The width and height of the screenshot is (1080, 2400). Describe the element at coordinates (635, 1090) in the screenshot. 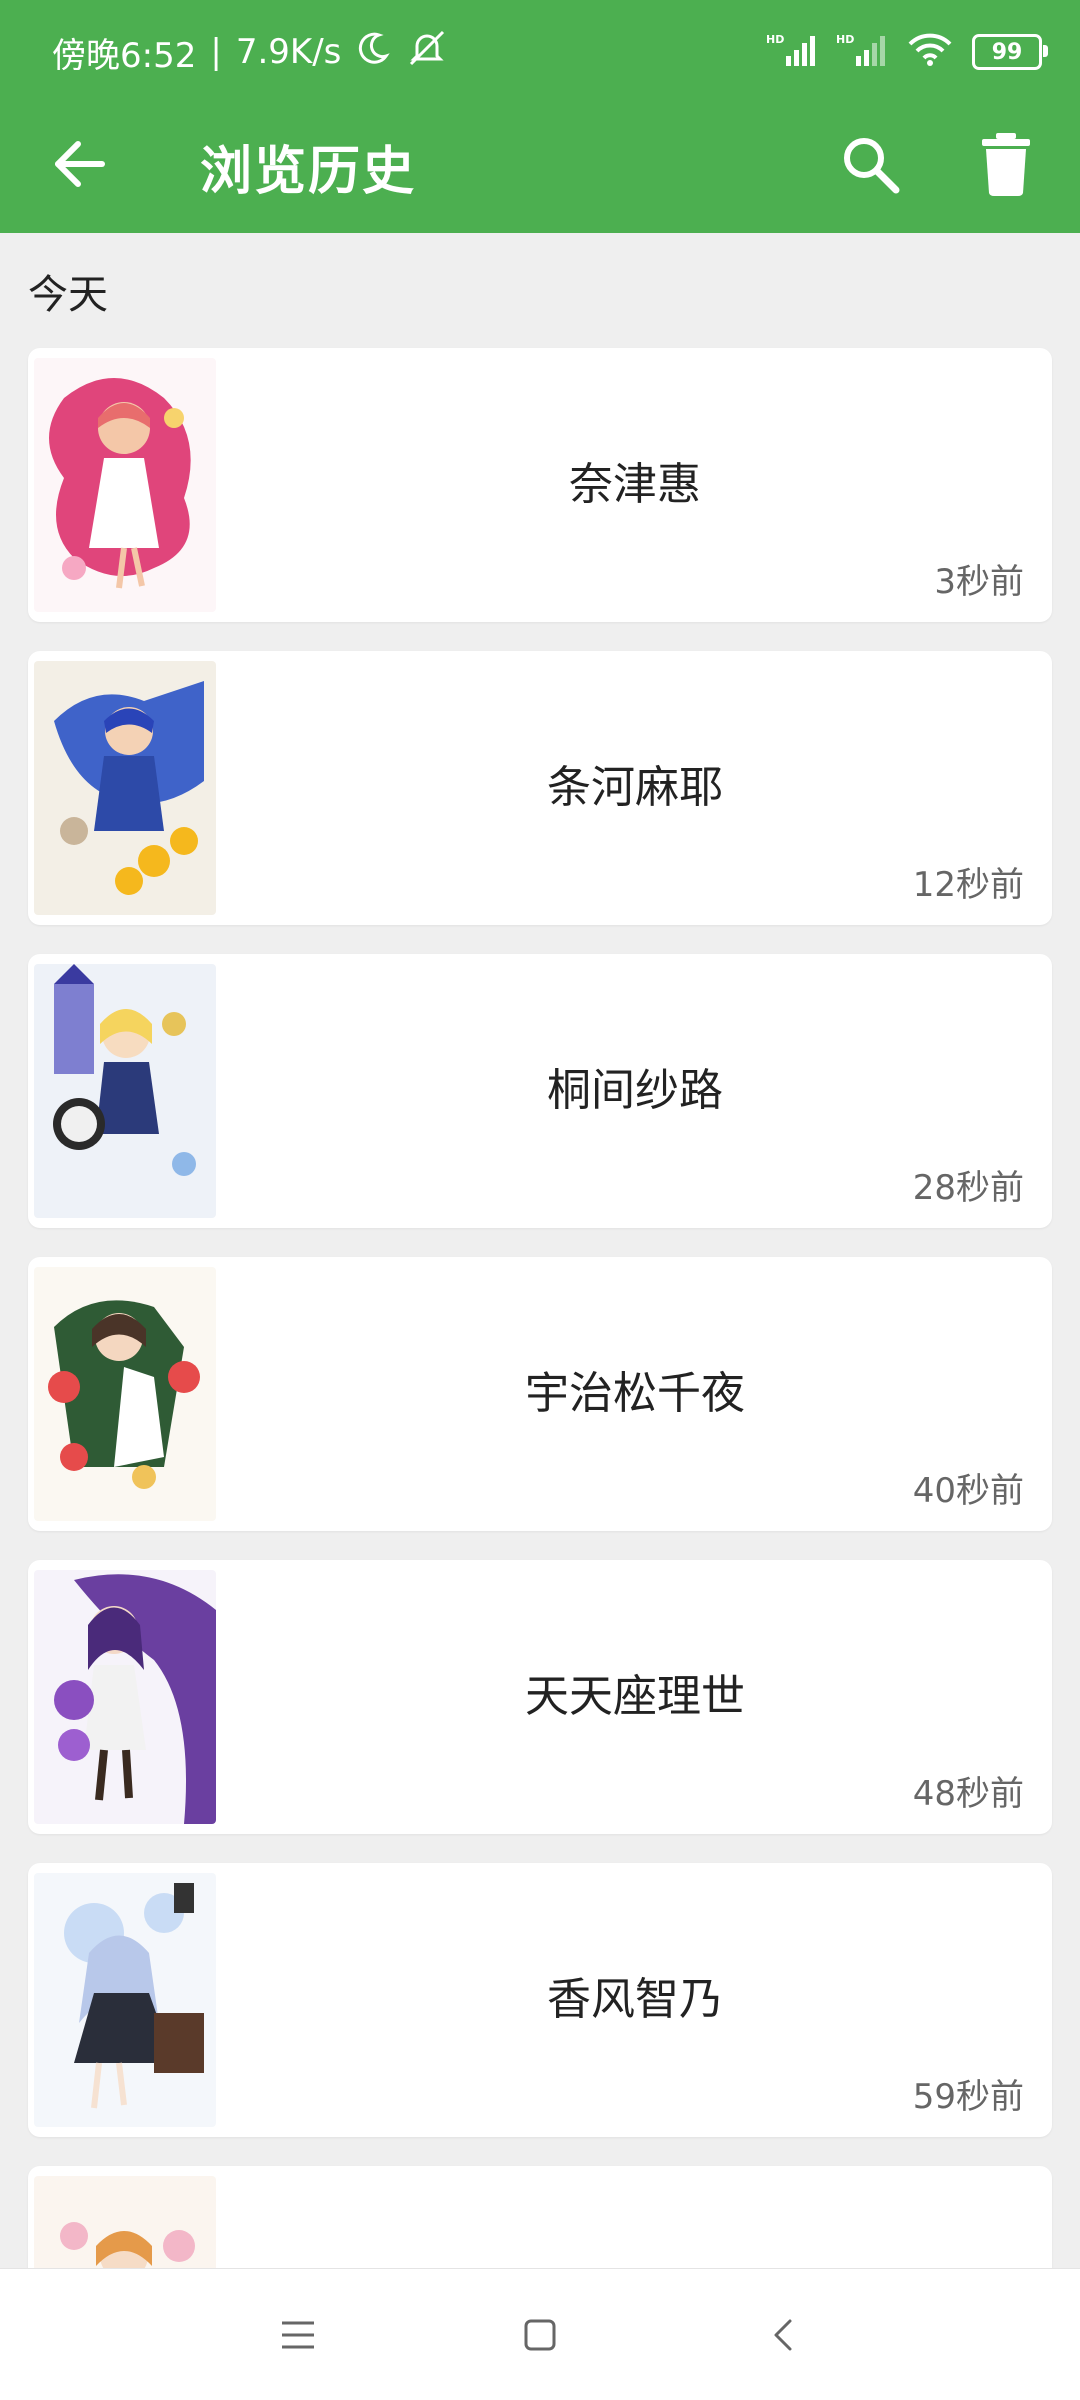

I see `item-title: 桐间纱路` at that location.